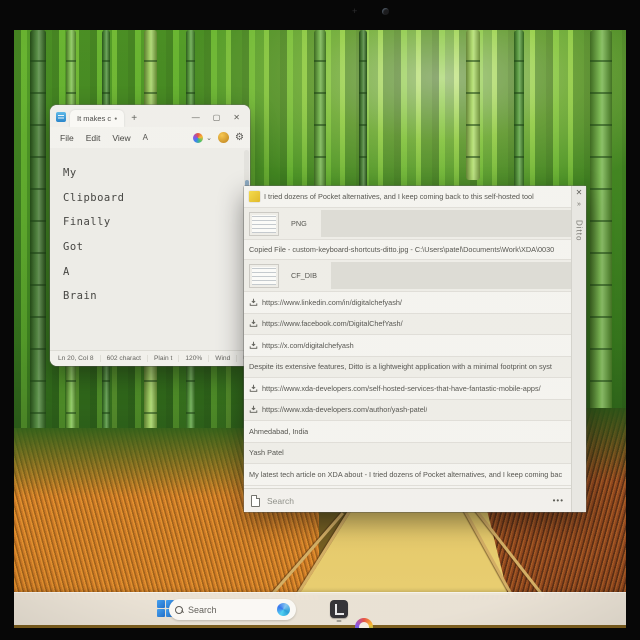 Image resolution: width=640 pixels, height=640 pixels. I want to click on close-button: ✕, so click(236, 117).